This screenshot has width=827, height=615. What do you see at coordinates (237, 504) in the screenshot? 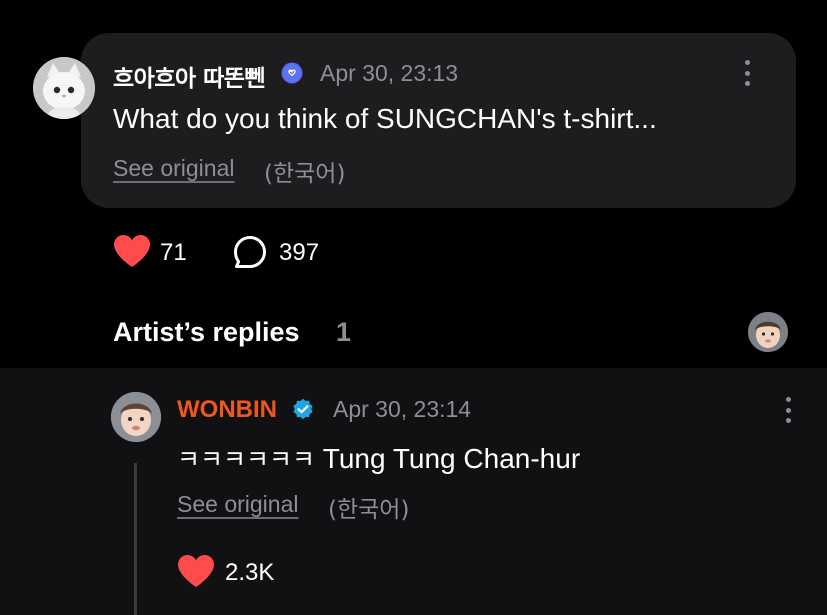
I see `reply-see-original-link: See original` at bounding box center [237, 504].